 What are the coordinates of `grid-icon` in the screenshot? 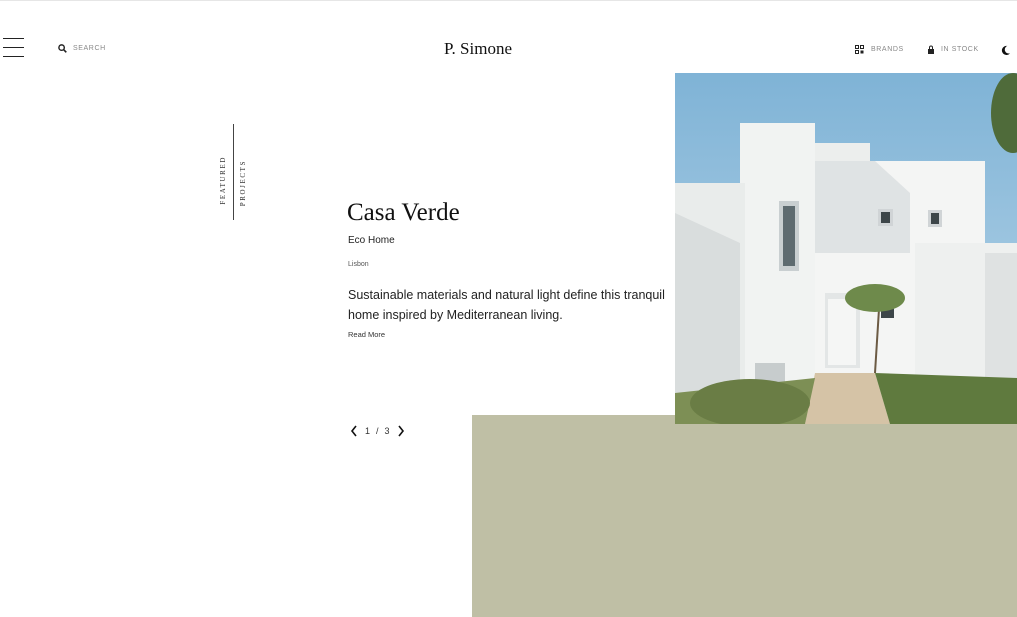 It's located at (859, 49).